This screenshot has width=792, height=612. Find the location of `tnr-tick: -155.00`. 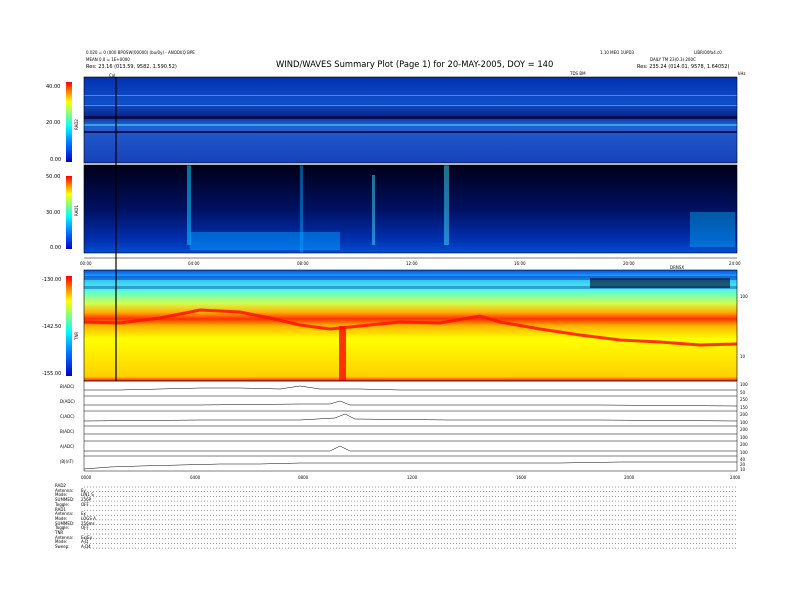

tnr-tick: -155.00 is located at coordinates (52, 374).